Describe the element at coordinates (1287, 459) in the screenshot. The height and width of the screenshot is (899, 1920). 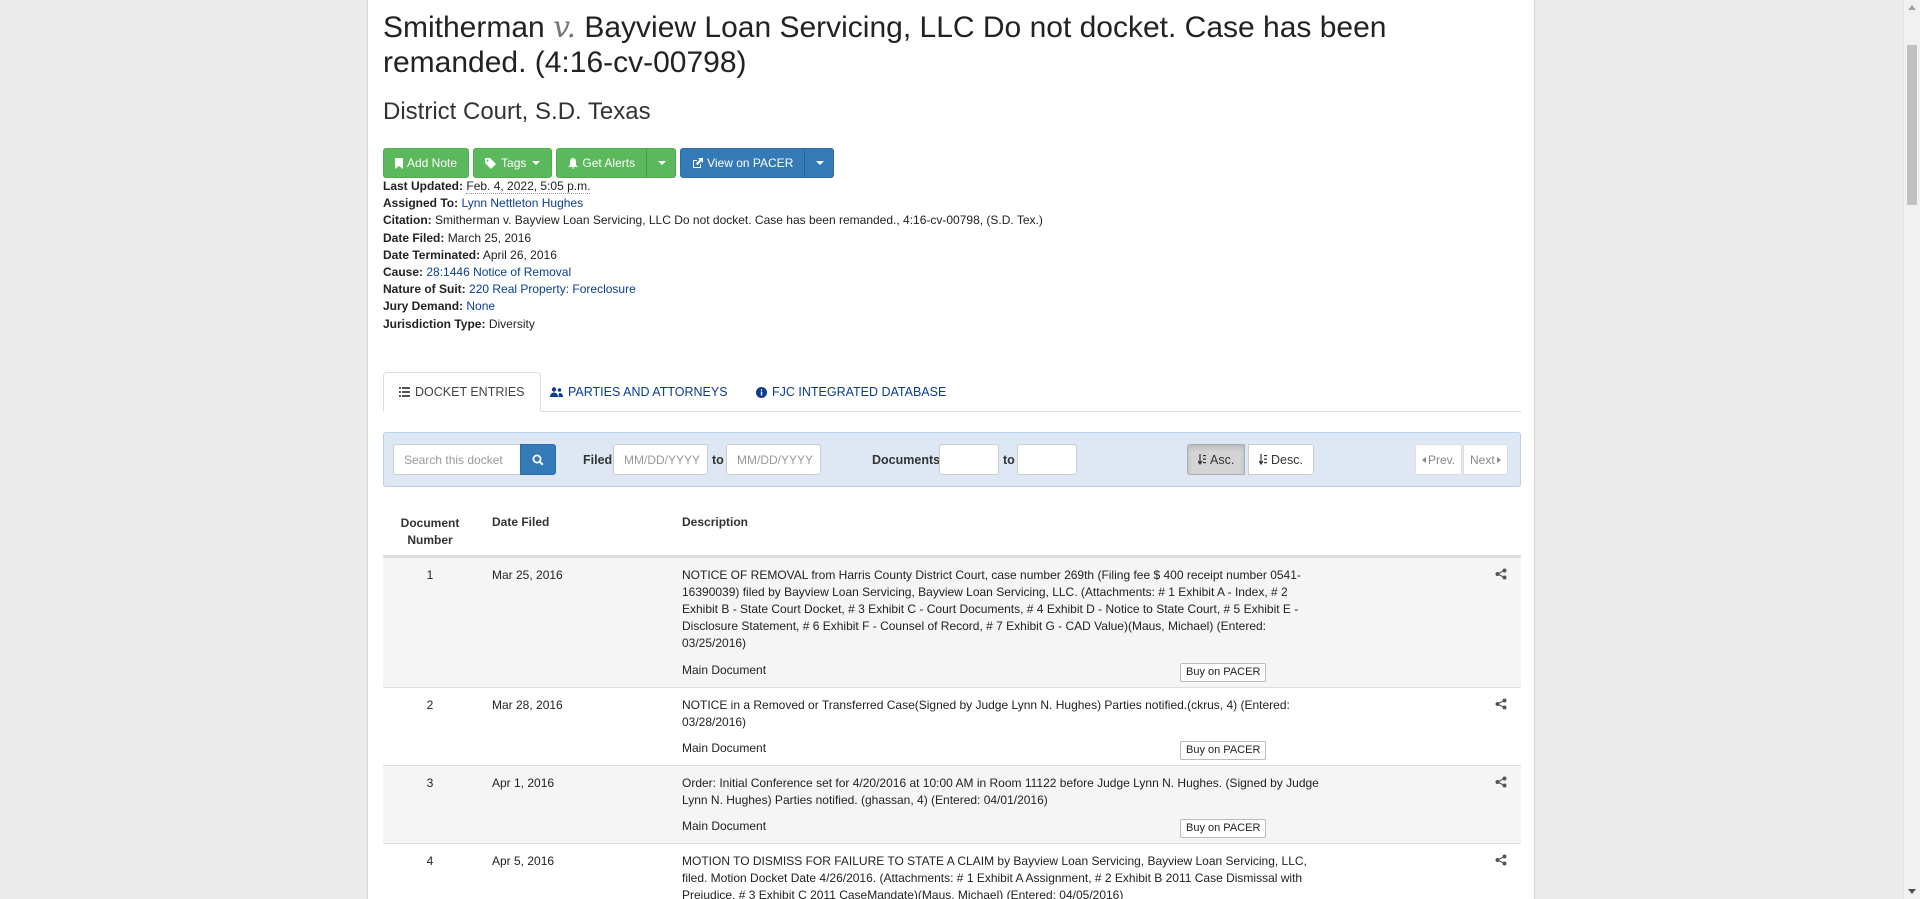
I see `sort-desc-label: Desc.` at that location.